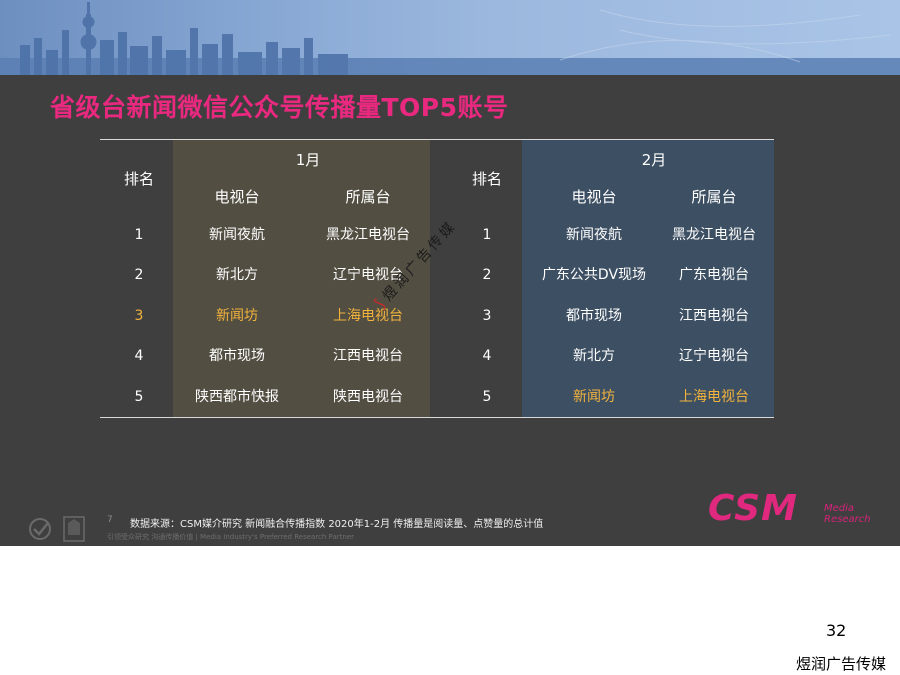 The width and height of the screenshot is (900, 675). What do you see at coordinates (594, 197) in the screenshot?
I see `station-header-feb: 电视台` at bounding box center [594, 197].